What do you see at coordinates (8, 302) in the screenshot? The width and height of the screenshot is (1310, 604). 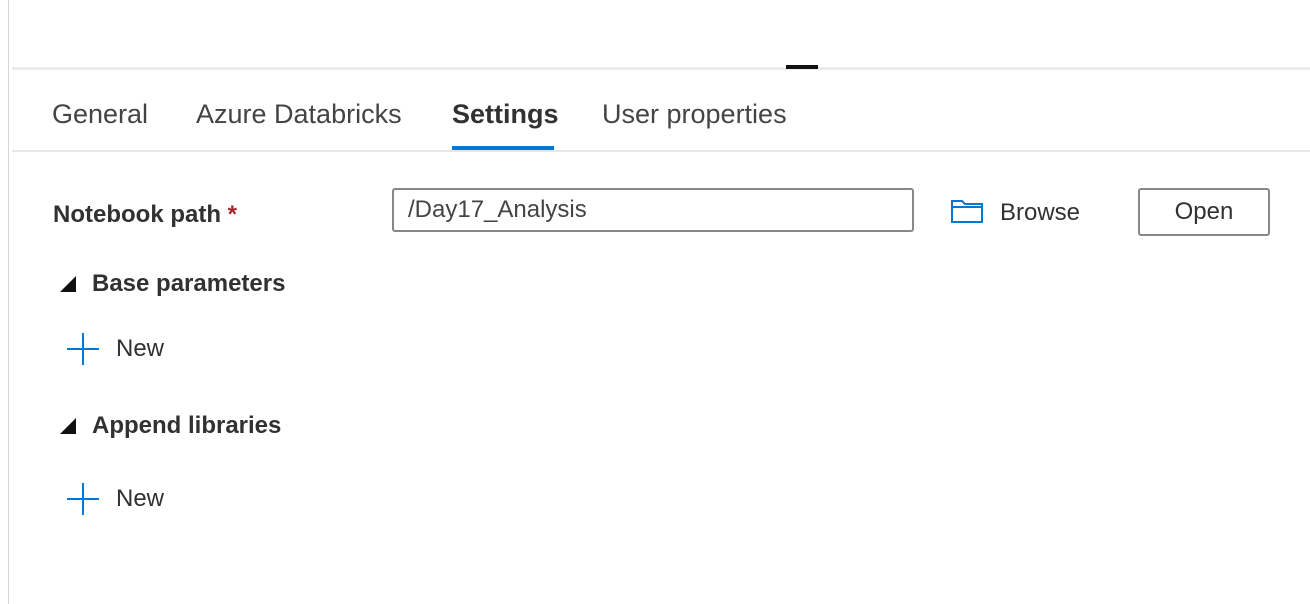 I see `panel-left-border` at bounding box center [8, 302].